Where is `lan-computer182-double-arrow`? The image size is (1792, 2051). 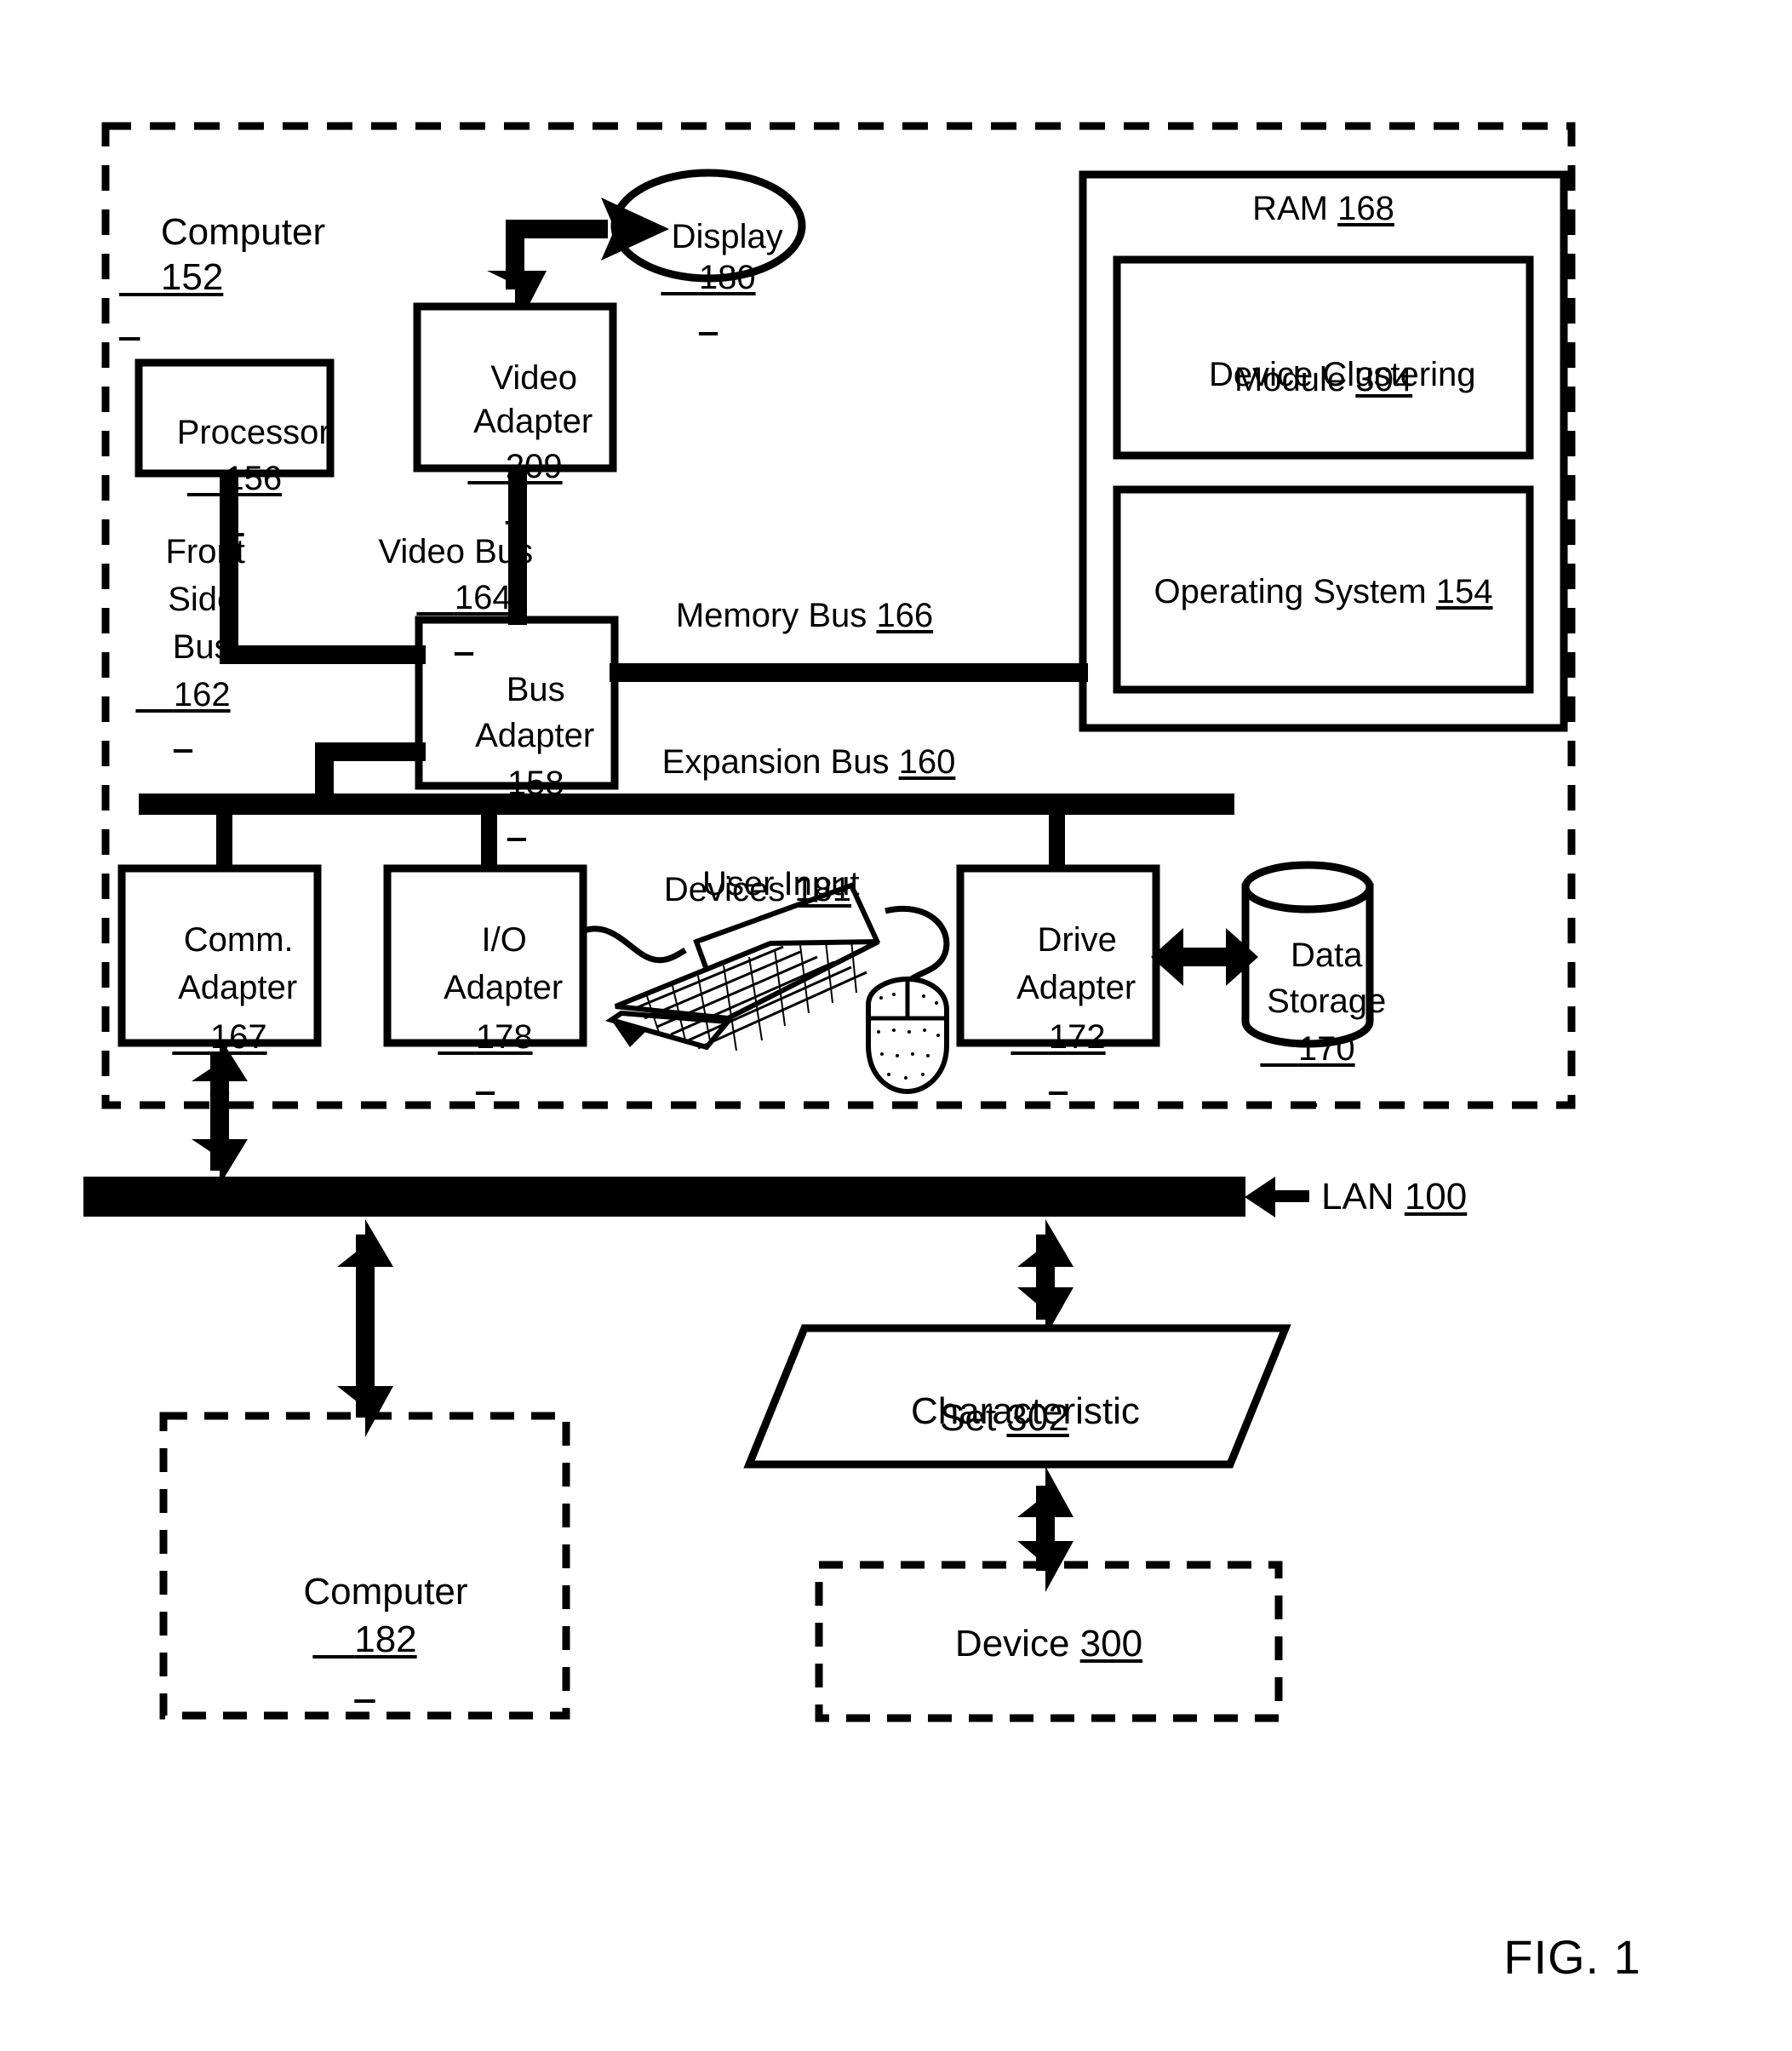
lan-computer182-double-arrow is located at coordinates (365, 1328).